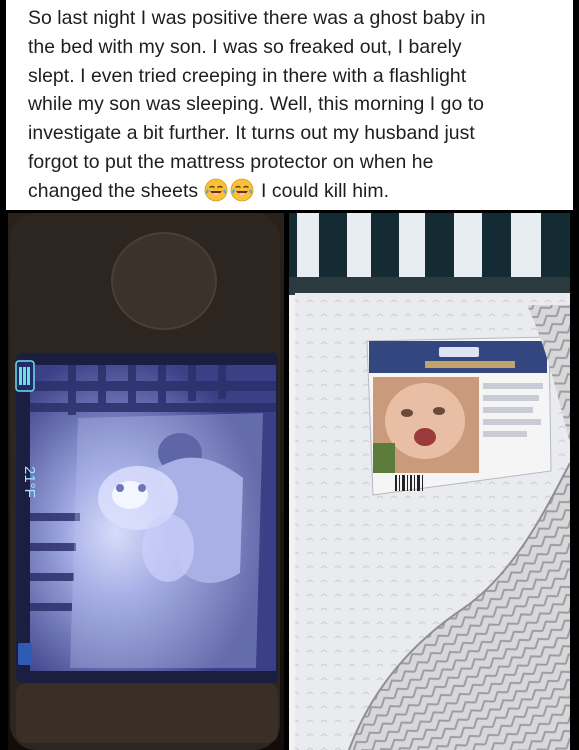 The image size is (579, 750). What do you see at coordinates (459, 416) in the screenshot?
I see `packaging-insert` at bounding box center [459, 416].